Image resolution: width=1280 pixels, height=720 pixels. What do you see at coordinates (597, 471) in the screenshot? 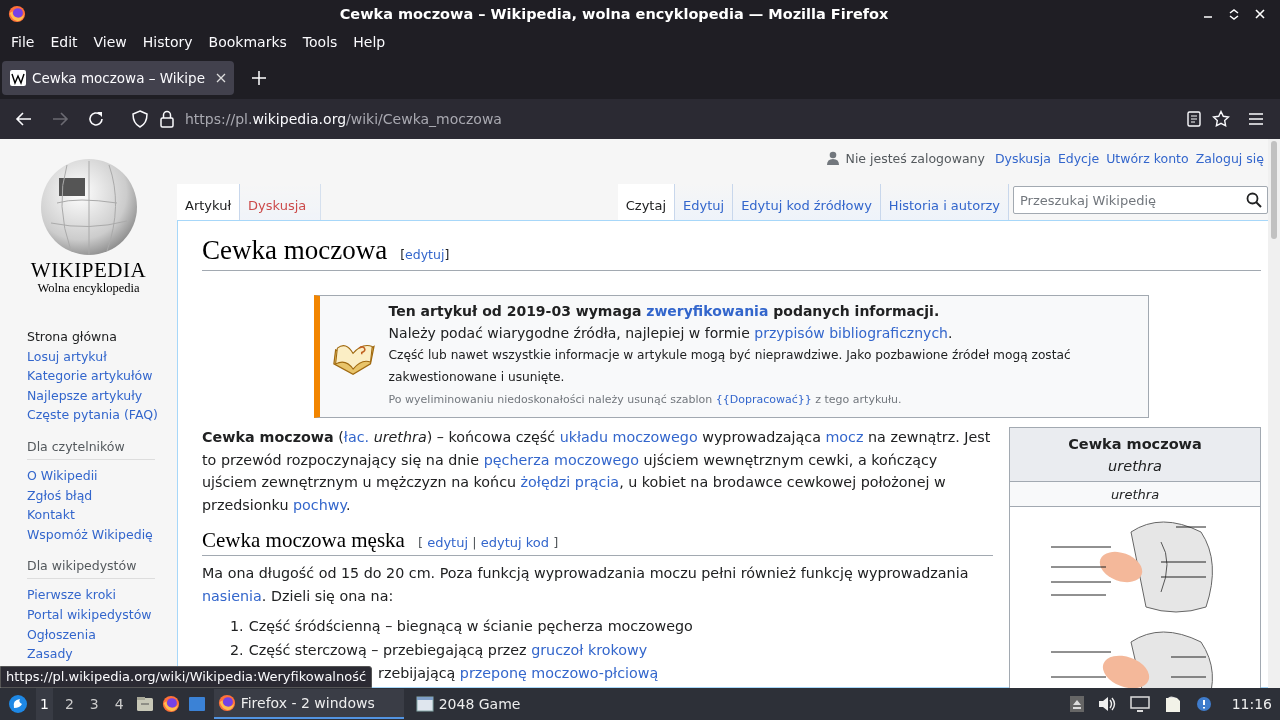
I see `lead-paragraph: Cewka moczowa (łac. urethra) – końcowa część układu moczowego wyprowadzająca mocz na zewnątrz. Jest to przewód rozpoczynający się na dnie pęcherza moczowego ujściem wewnętrznym cewki, a kończący ujściem zewnętrznym u mężczyzn na końcu żołędzi prącia, u kobiet na brodawce cewkowej położonej w przedsionku pochwy.` at bounding box center [597, 471].